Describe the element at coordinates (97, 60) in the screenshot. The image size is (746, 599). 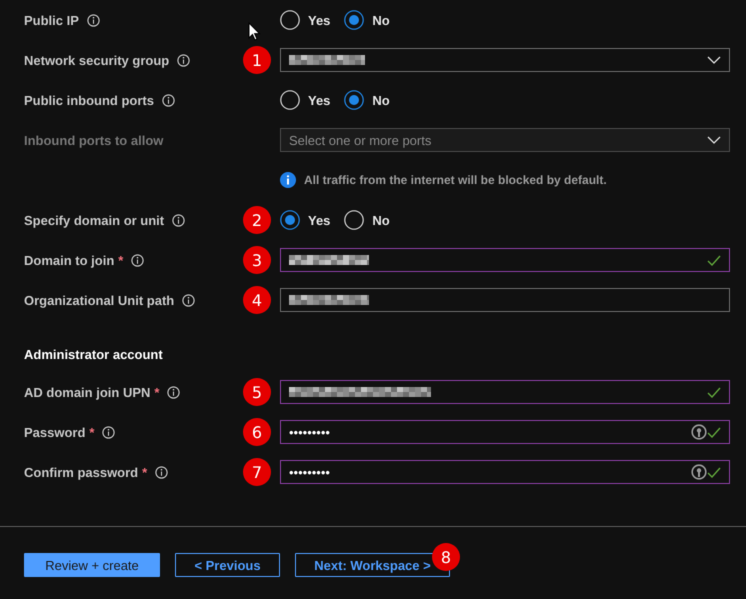
I see `field-label: Network security group` at that location.